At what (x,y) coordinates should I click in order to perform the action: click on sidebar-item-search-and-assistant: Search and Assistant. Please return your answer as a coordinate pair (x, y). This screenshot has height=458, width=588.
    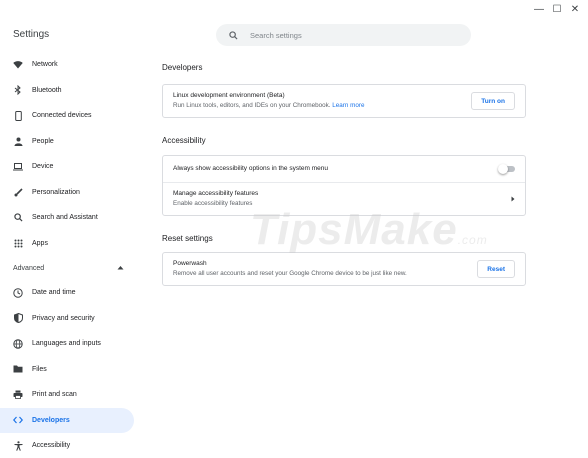
    Looking at the image, I should click on (67, 218).